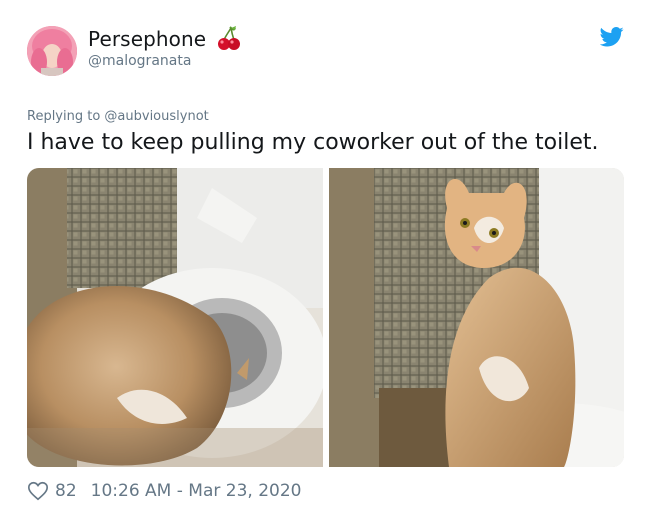 This screenshot has width=647, height=517. I want to click on replying-to-line: Replying to @aubviouslynot, so click(118, 116).